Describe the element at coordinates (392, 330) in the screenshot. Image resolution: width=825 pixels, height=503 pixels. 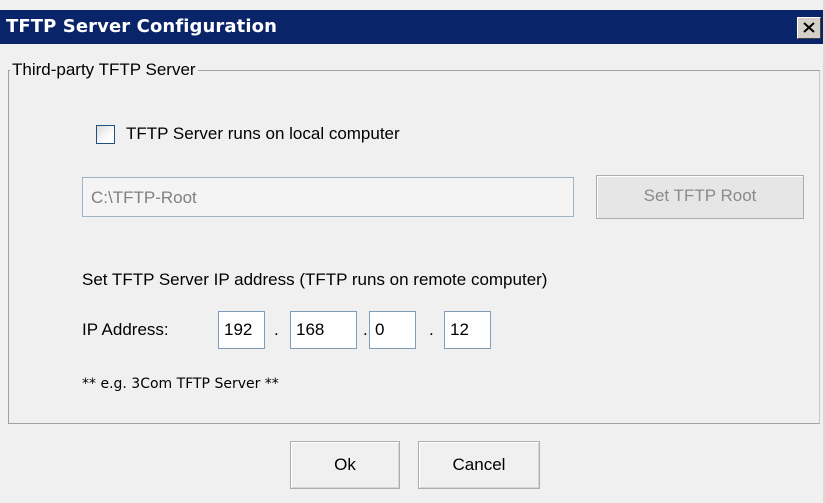
I see `ip-octet-3: 0` at that location.